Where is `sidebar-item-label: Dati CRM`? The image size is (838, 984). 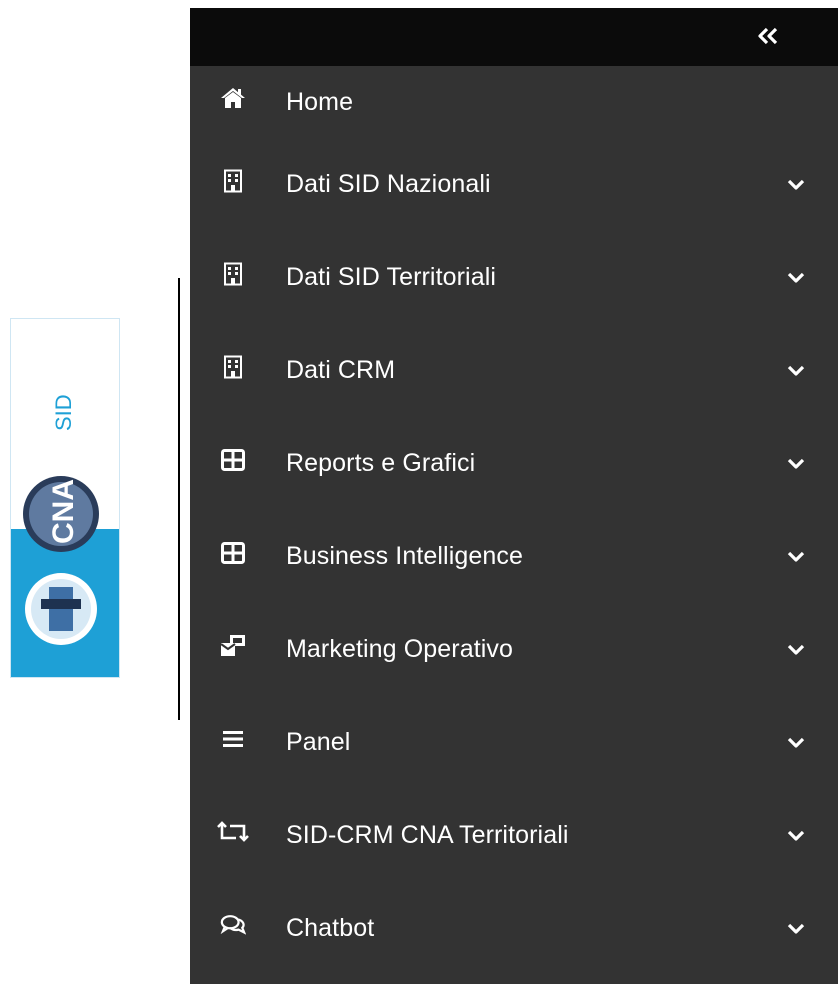 sidebar-item-label: Dati CRM is located at coordinates (341, 370).